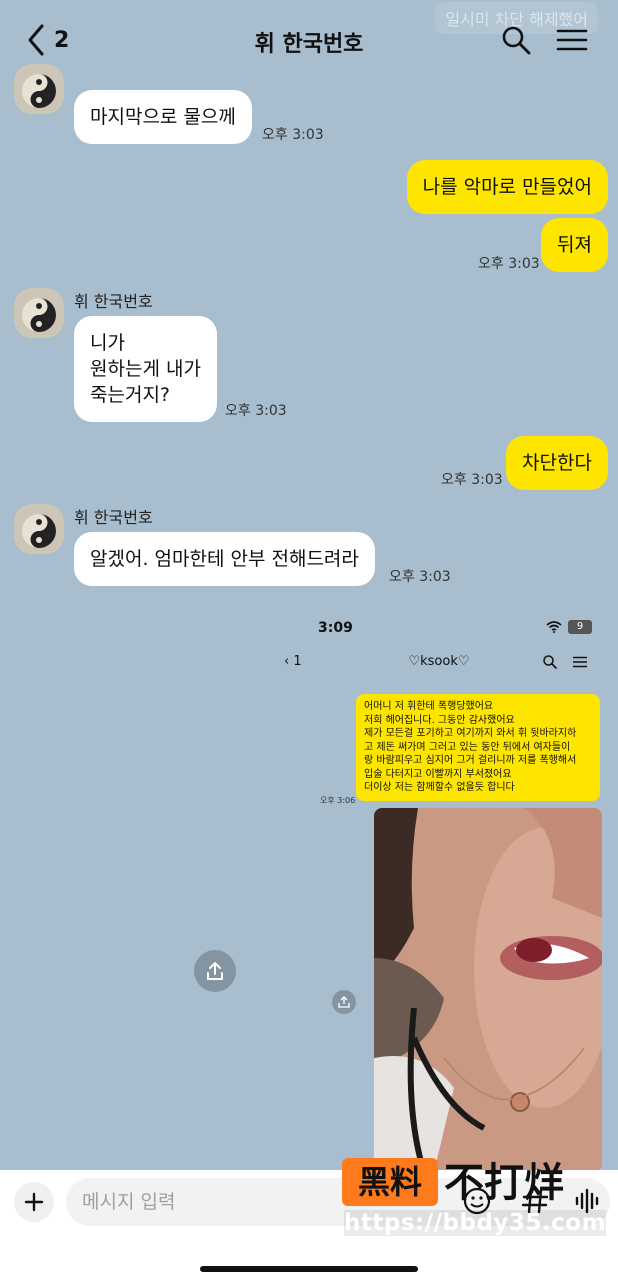 This screenshot has height=1280, width=618. Describe the element at coordinates (338, 800) in the screenshot. I see `embed-message-time: 오후 3:06` at that location.